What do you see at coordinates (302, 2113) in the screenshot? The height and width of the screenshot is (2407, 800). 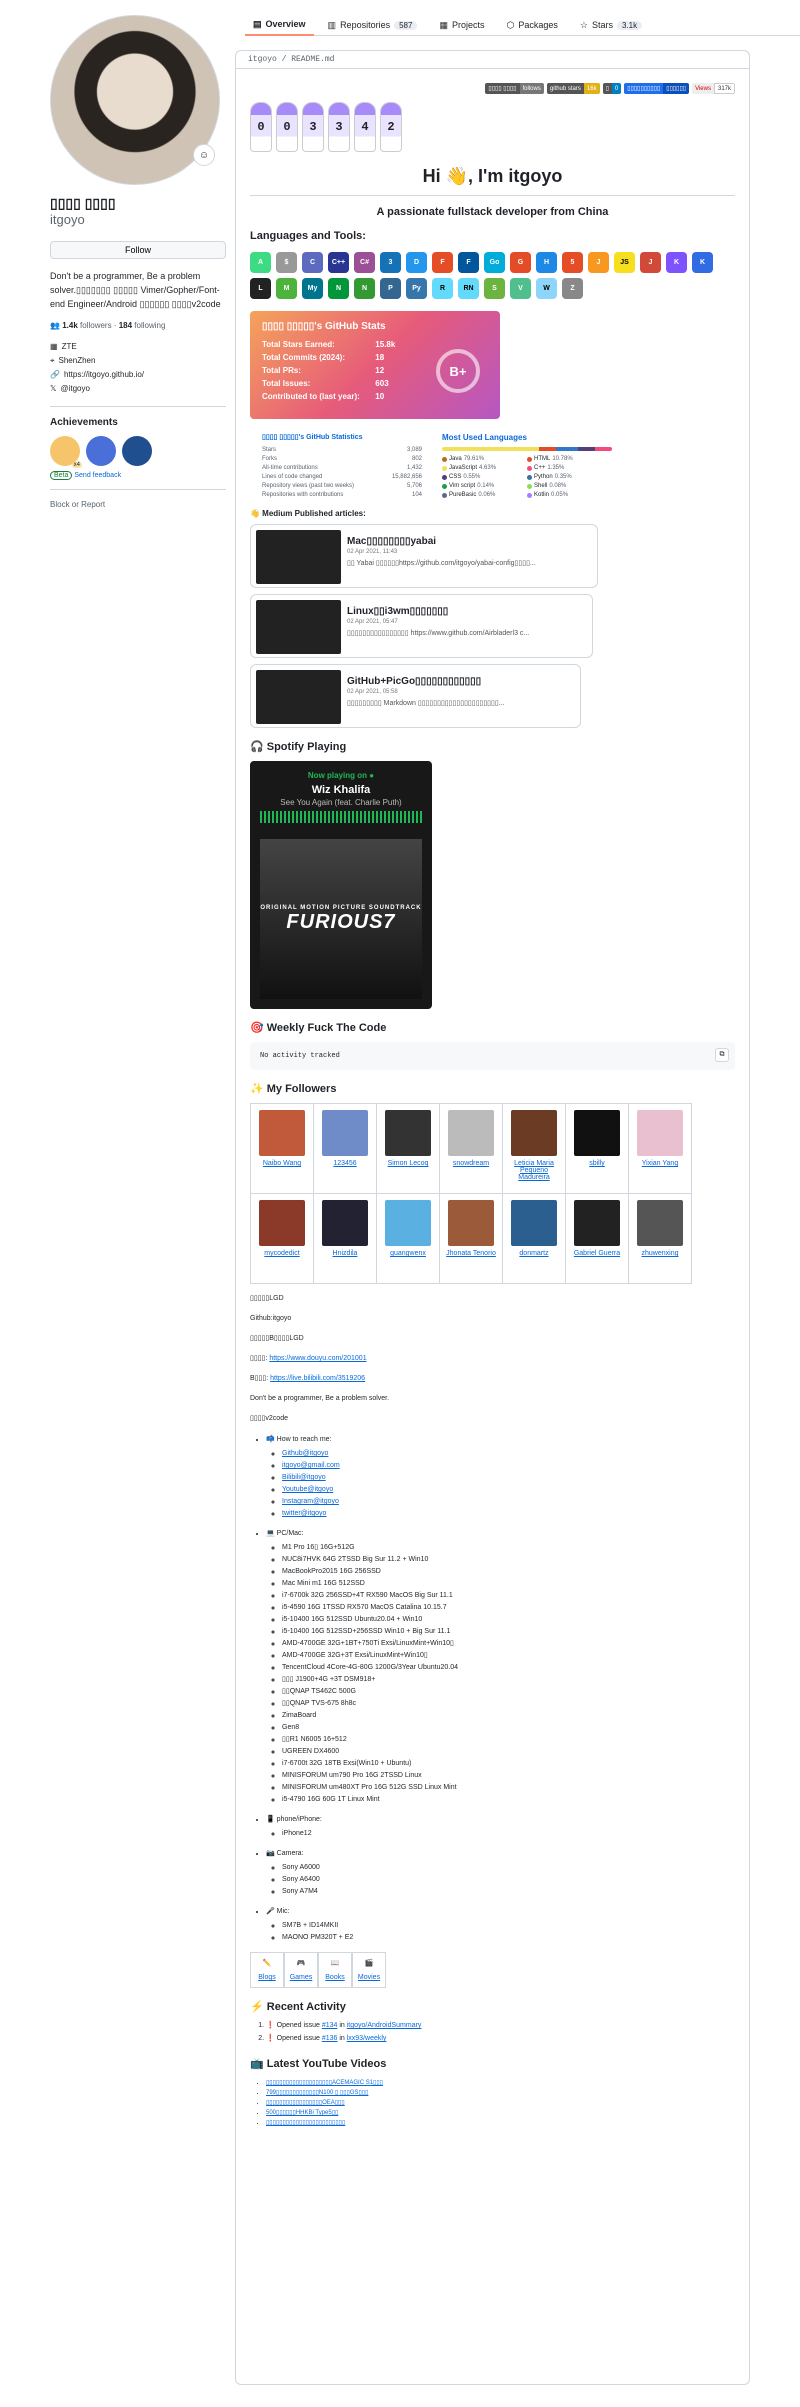 I see `yt-link: 500▯▯▯▯▯▯HHKBi Type5▯▯` at bounding box center [302, 2113].